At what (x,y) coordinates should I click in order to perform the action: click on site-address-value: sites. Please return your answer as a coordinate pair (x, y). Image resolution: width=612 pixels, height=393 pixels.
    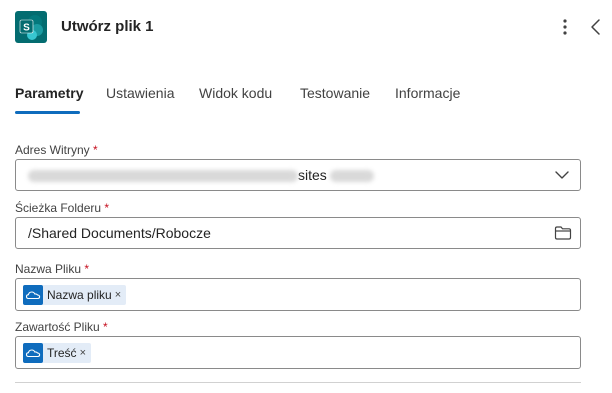
    Looking at the image, I should click on (201, 175).